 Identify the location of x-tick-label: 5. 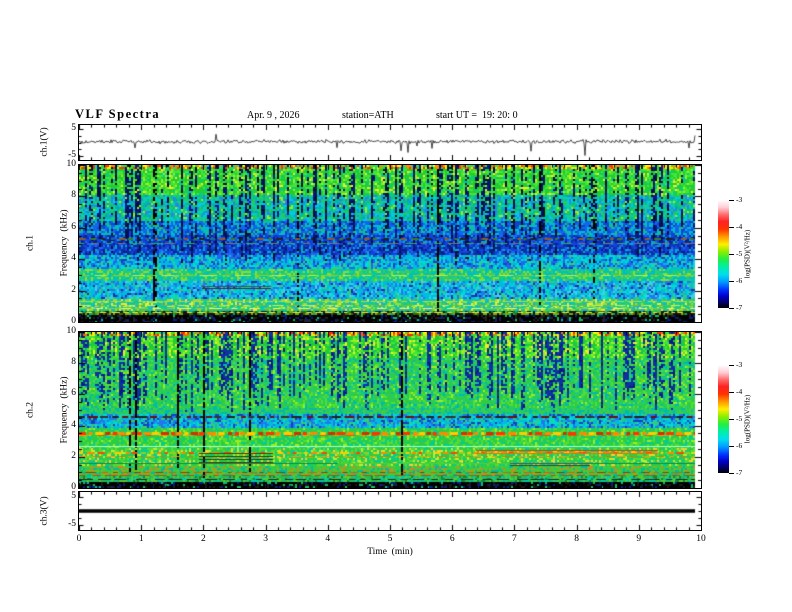
(390, 539).